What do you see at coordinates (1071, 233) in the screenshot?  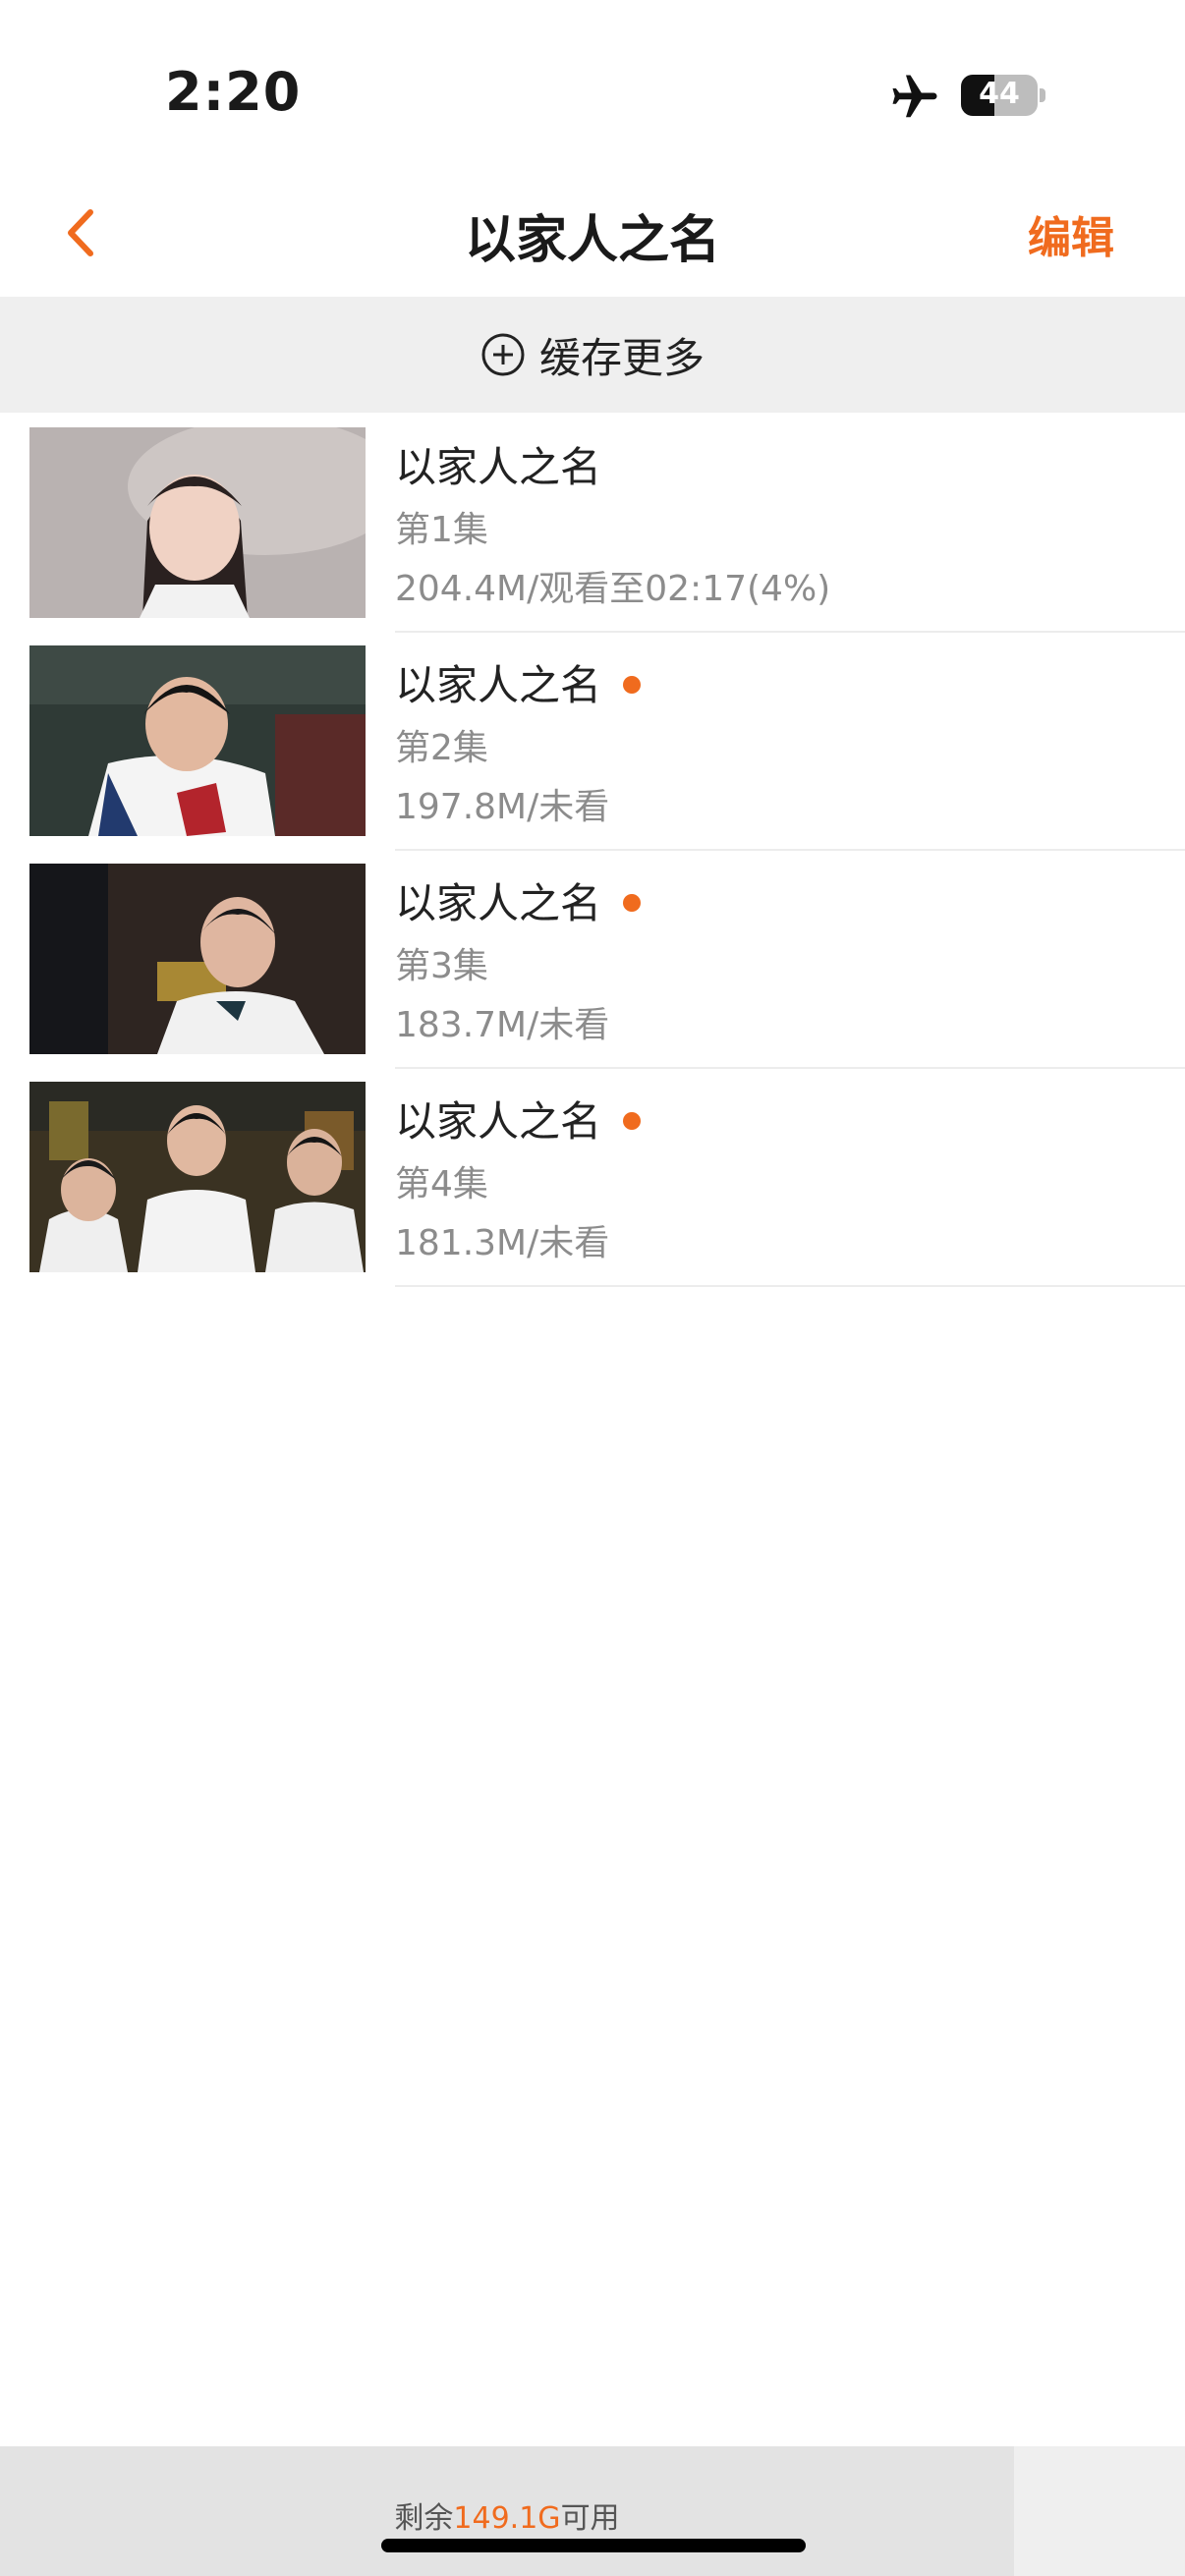 I see `edit-button: 编辑` at bounding box center [1071, 233].